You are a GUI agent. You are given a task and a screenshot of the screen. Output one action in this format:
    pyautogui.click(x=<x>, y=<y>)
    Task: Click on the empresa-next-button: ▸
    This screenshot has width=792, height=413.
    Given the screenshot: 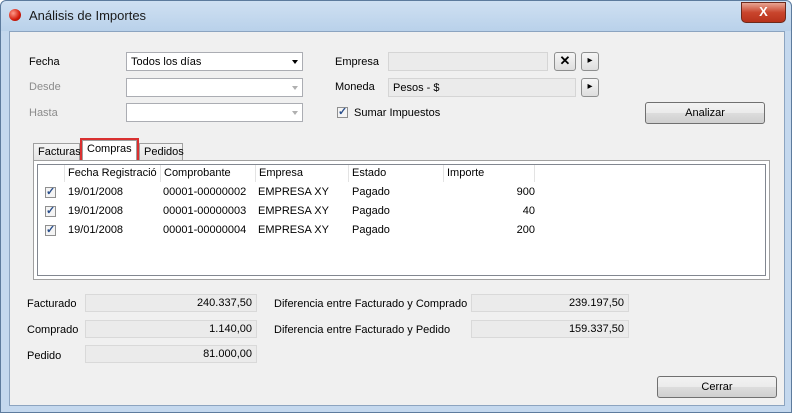 What is the action you would take?
    pyautogui.click(x=590, y=61)
    